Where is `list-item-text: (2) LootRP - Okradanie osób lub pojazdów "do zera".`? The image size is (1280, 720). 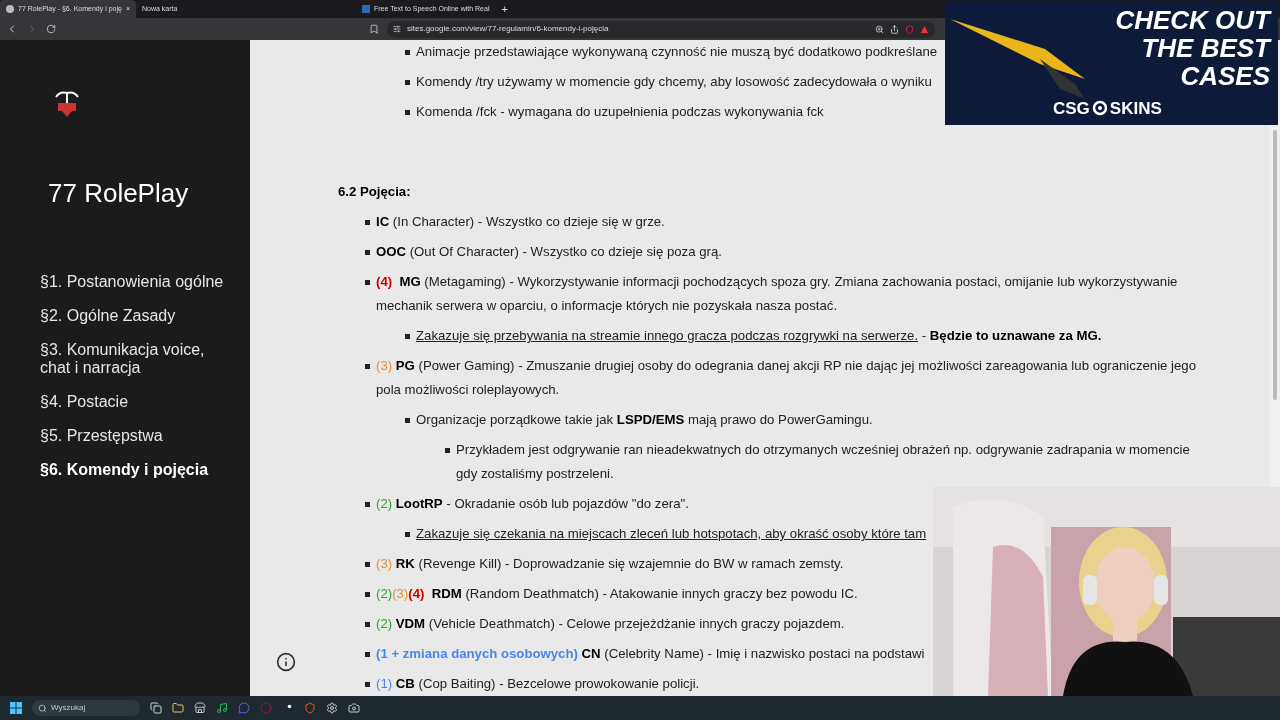
list-item-text: (2) LootRP - Okradanie osób lub pojazdów "do zera". is located at coordinates (532, 504).